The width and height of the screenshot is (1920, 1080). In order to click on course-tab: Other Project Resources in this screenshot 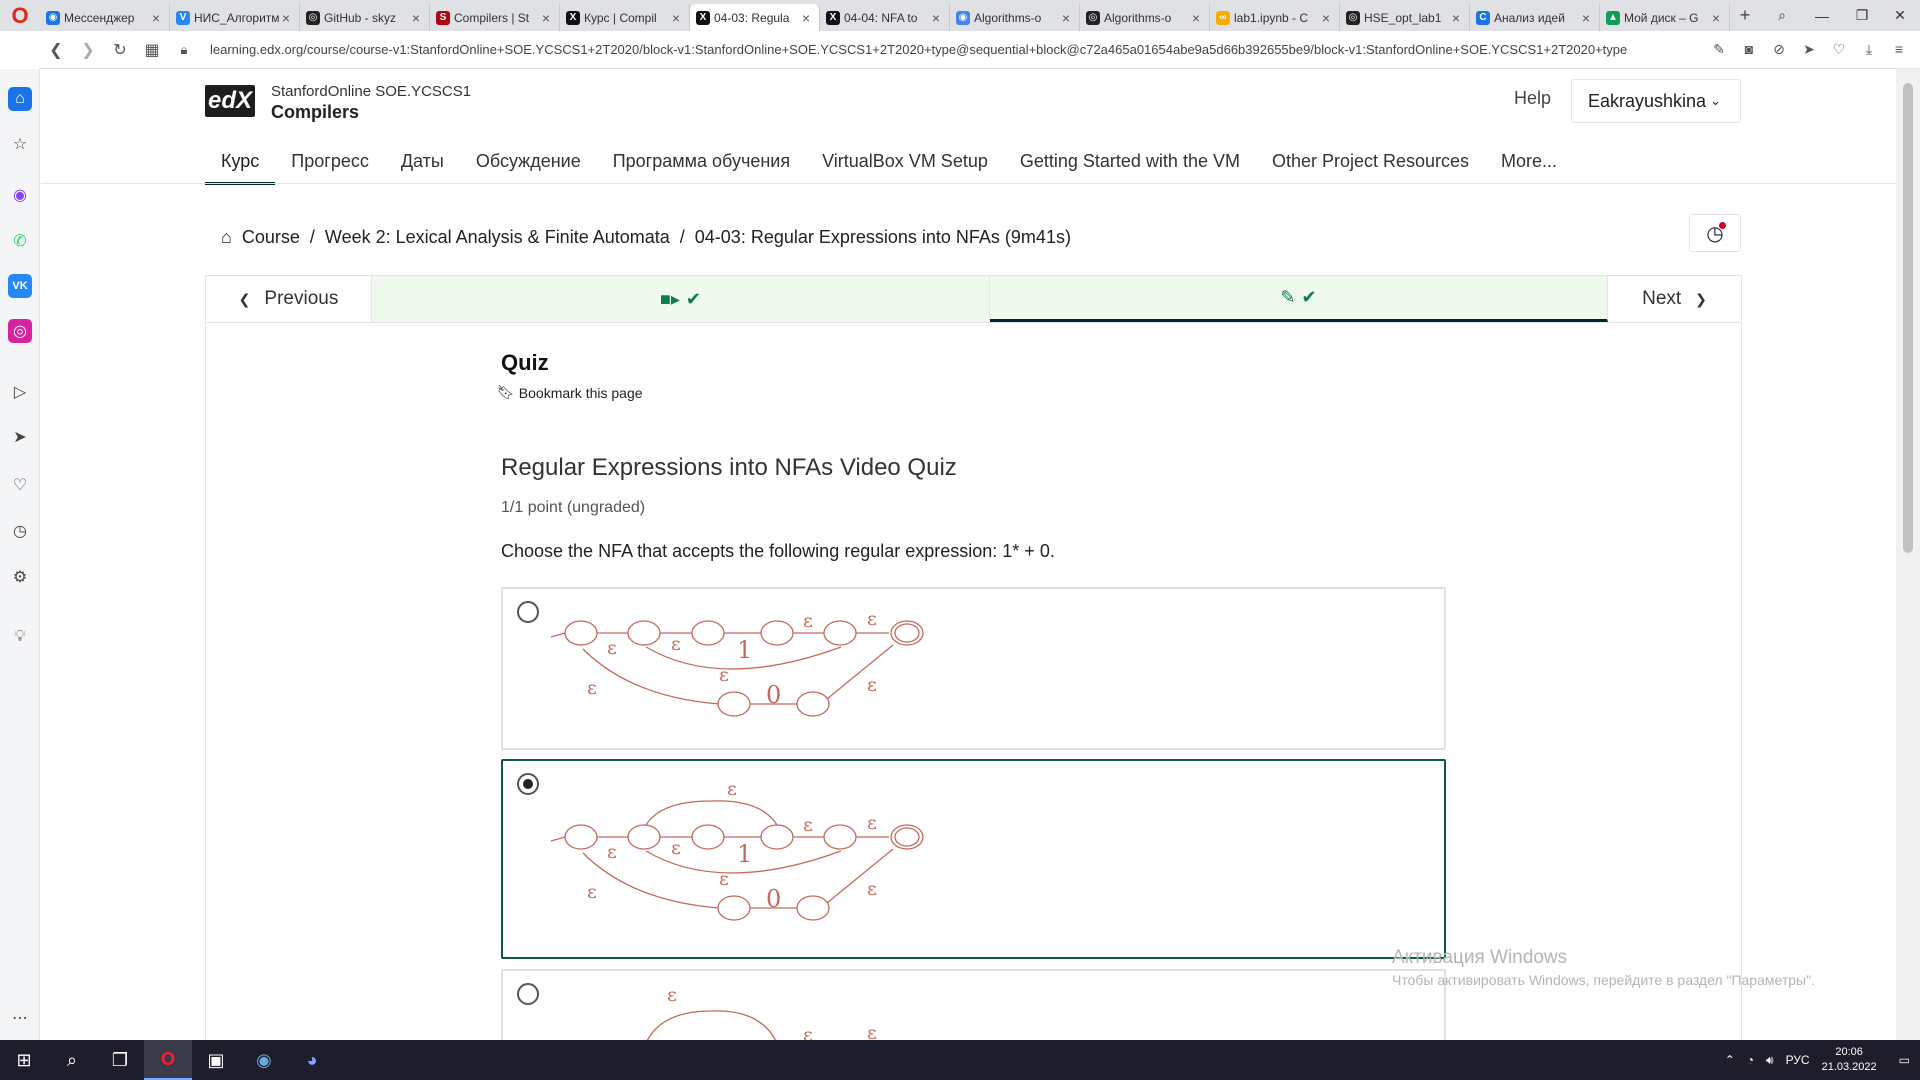, I will do `click(1370, 162)`.